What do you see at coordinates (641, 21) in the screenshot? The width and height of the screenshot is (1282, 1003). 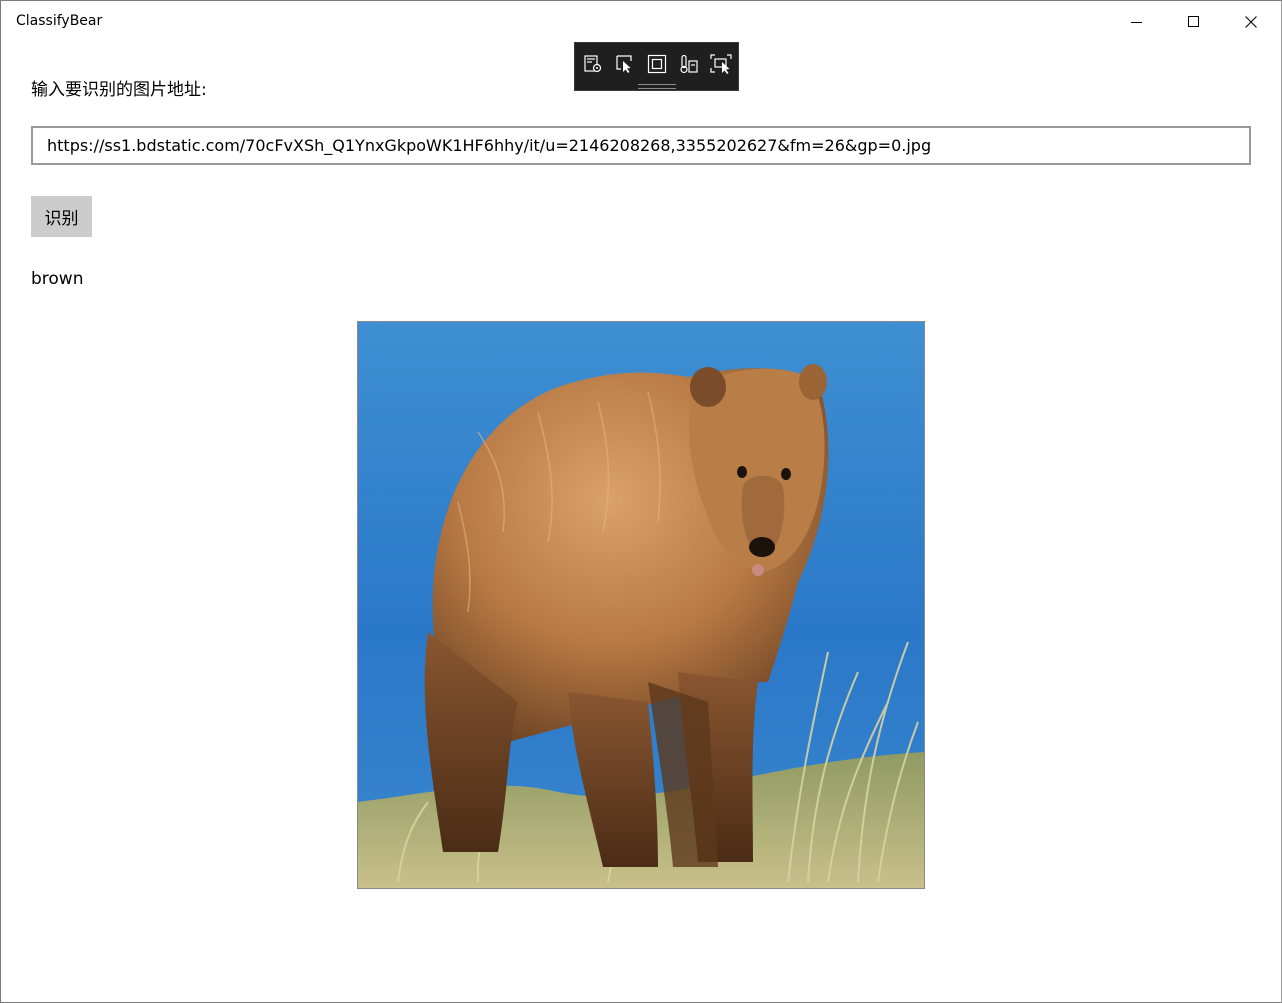 I see `title-bar: ClassifyBear` at bounding box center [641, 21].